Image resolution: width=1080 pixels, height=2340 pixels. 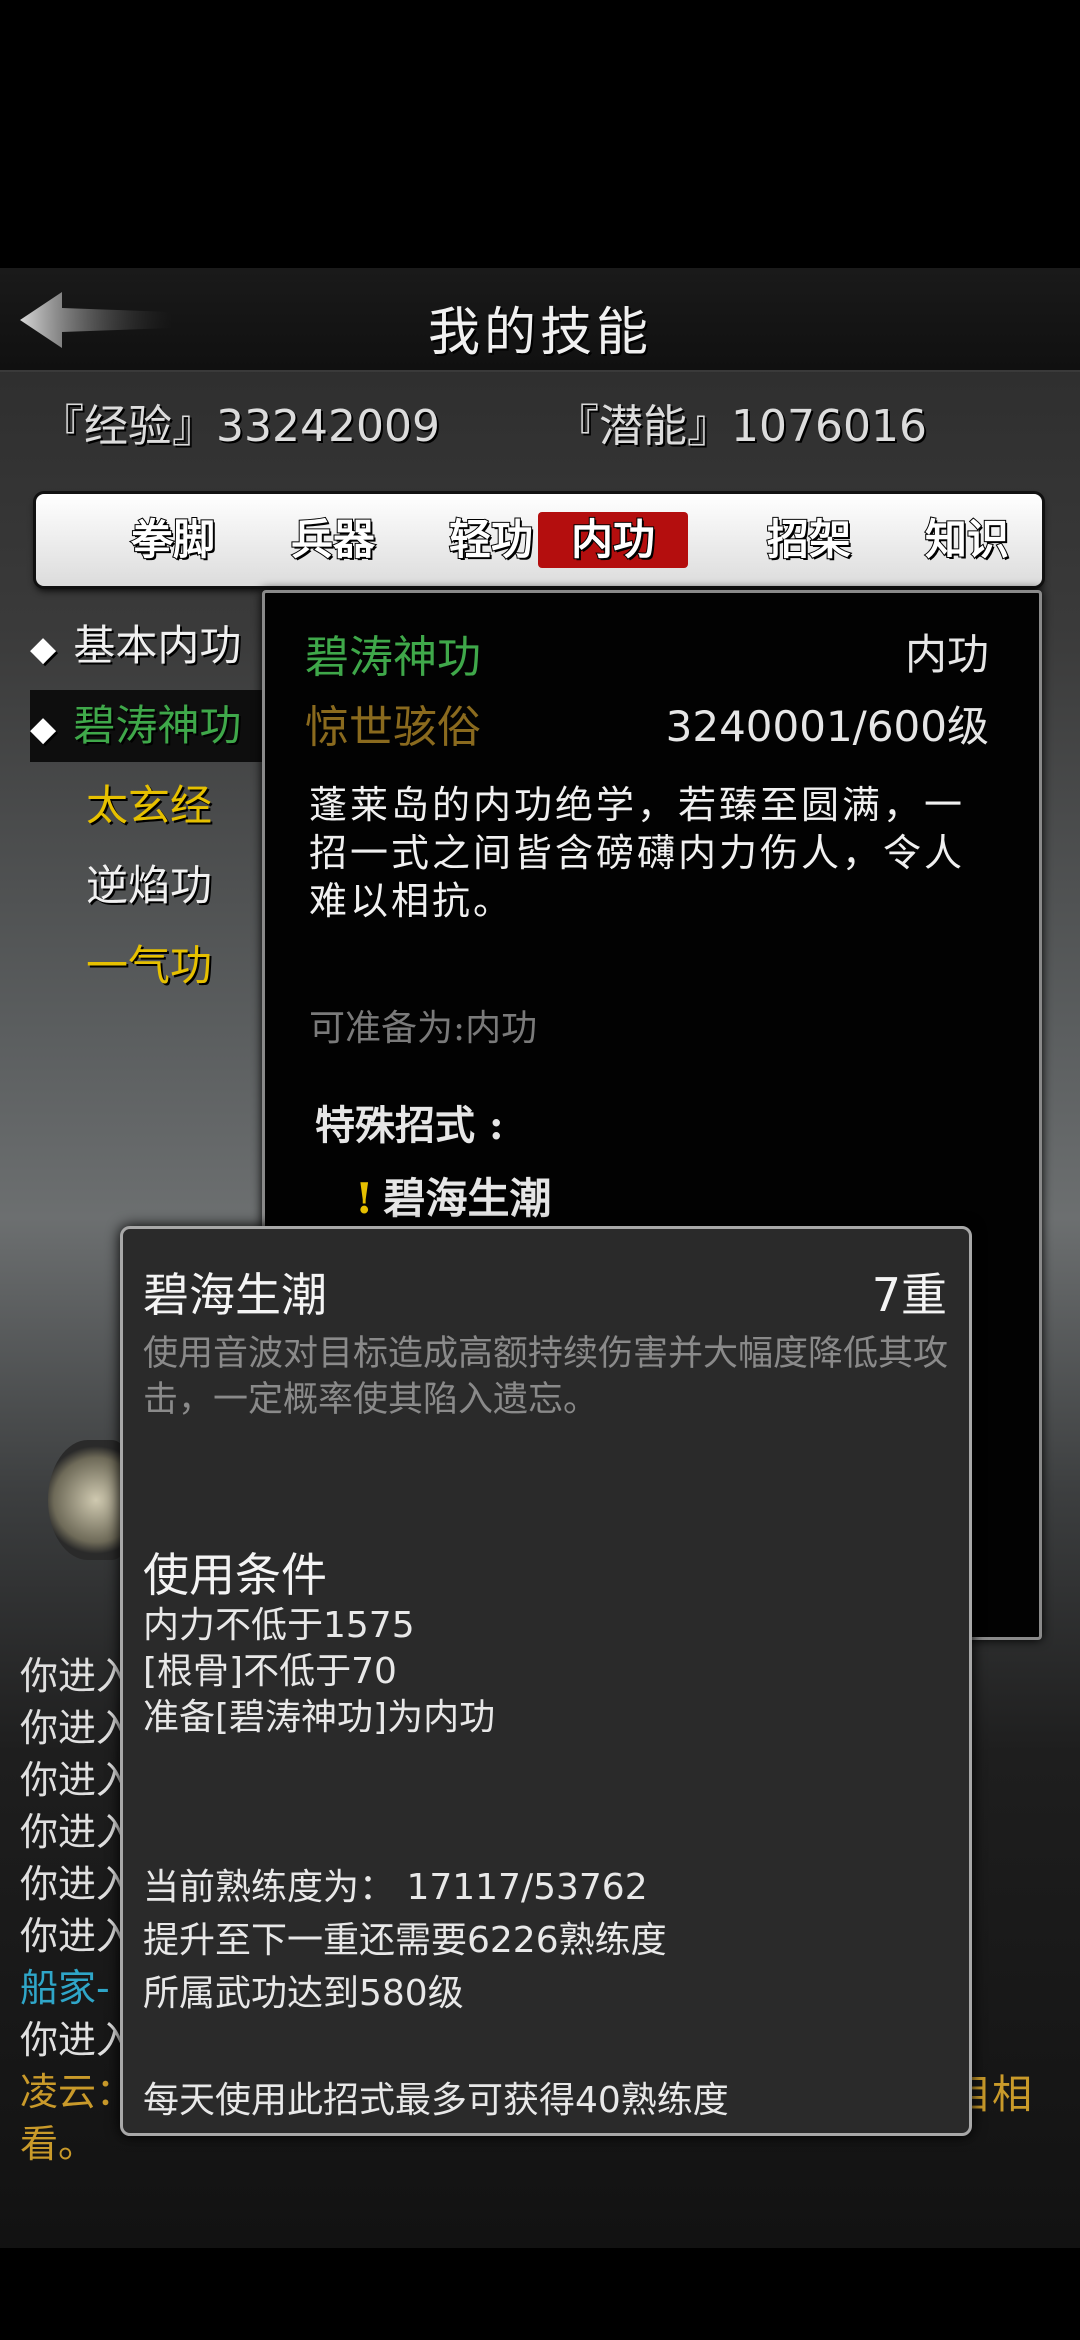 What do you see at coordinates (157, 645) in the screenshot?
I see `skill-item-label: 基本内功` at bounding box center [157, 645].